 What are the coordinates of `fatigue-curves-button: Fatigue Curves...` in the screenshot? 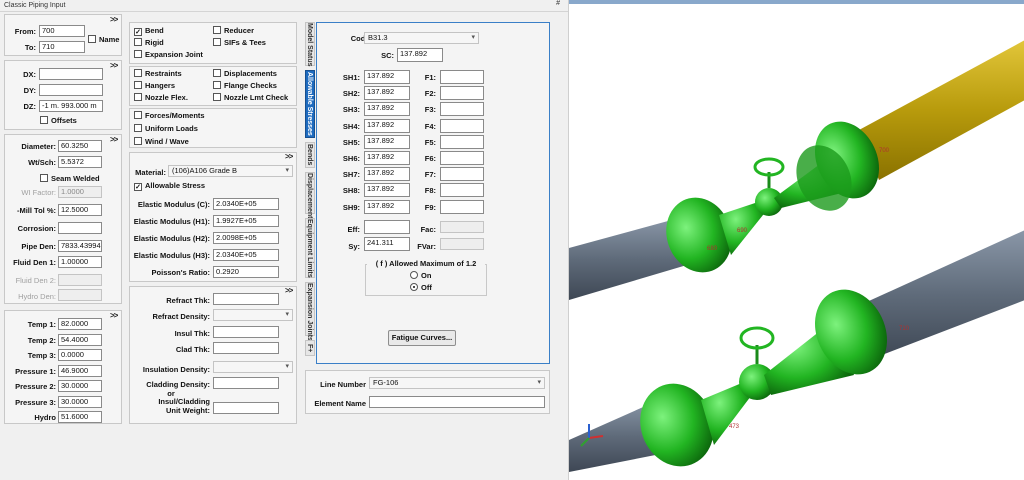 It's located at (422, 338).